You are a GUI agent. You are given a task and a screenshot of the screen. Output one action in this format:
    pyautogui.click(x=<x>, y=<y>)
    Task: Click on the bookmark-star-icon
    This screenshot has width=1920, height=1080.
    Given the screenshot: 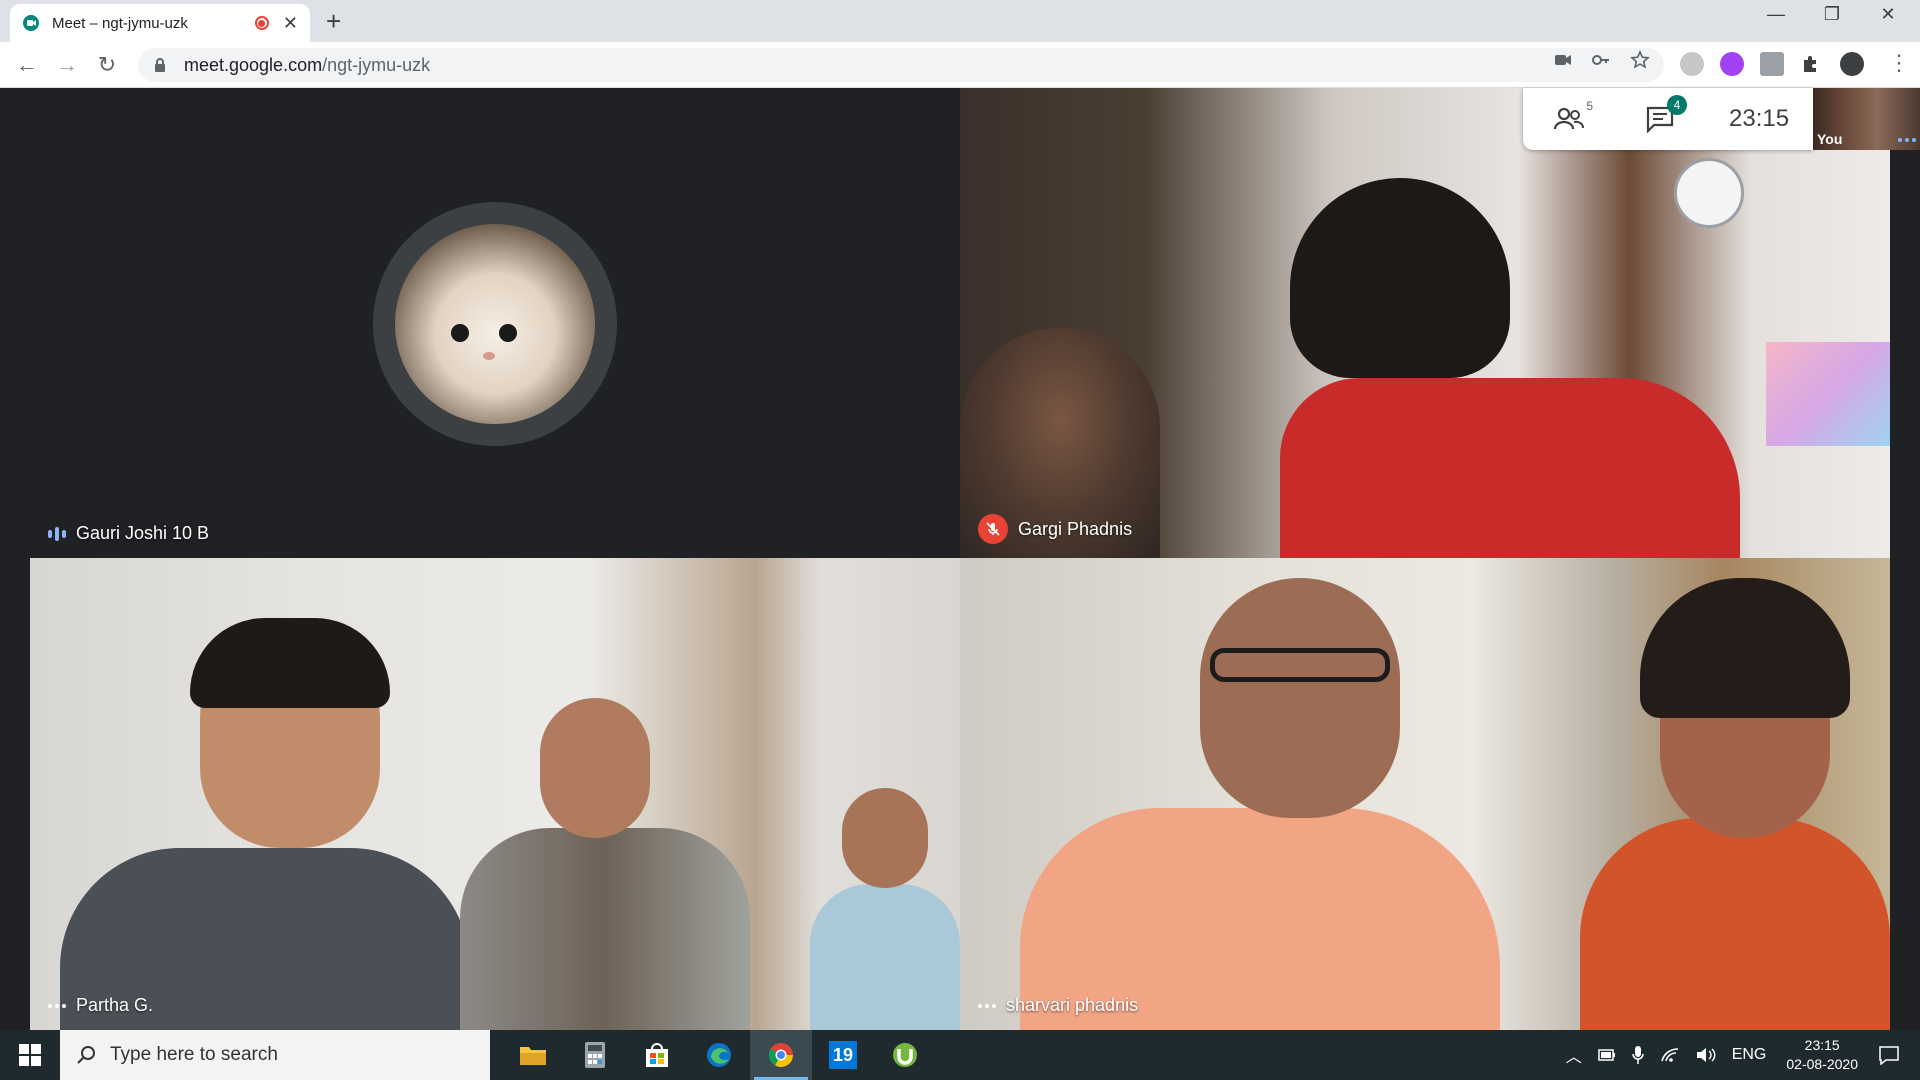 What is the action you would take?
    pyautogui.click(x=1640, y=60)
    